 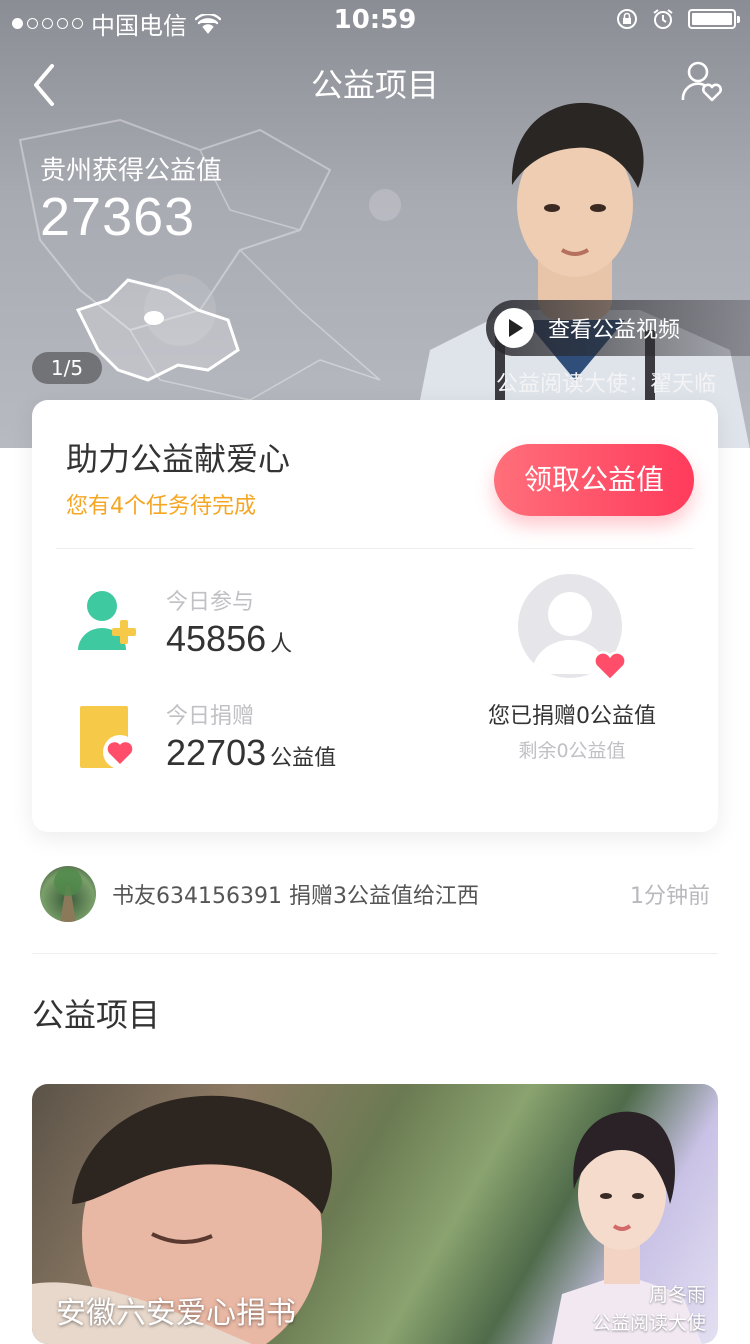 I want to click on today-join-unit: 人, so click(x=281, y=644).